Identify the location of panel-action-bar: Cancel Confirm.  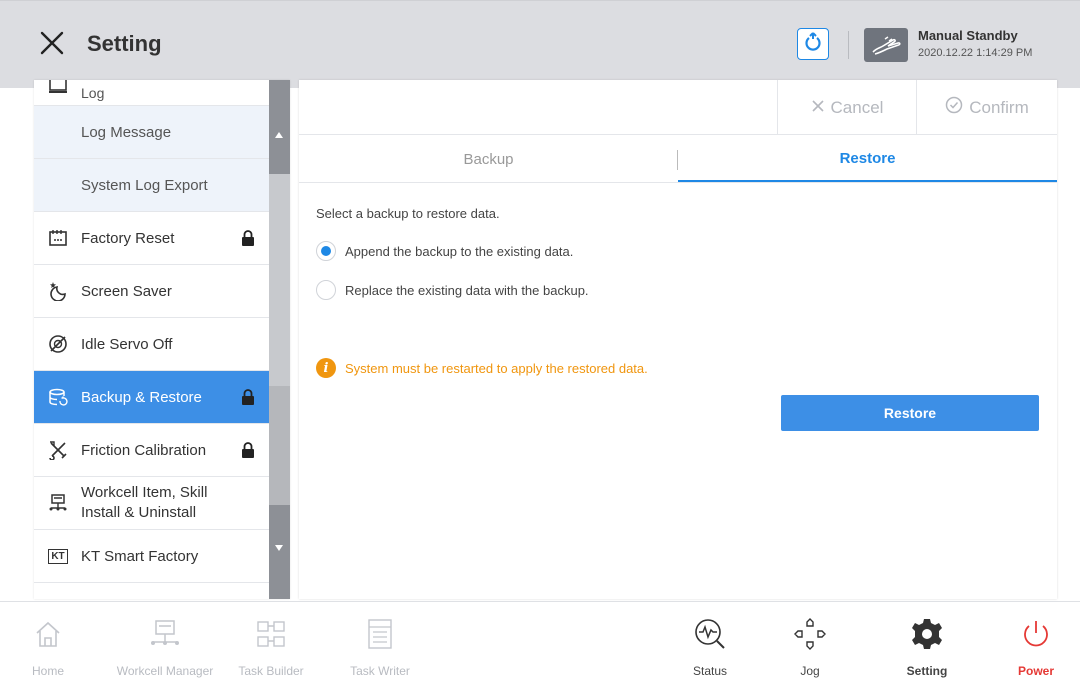
(678, 107).